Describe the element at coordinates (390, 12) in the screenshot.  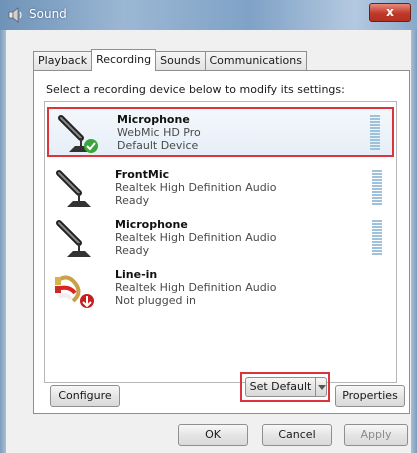
I see `close-button: x` at that location.